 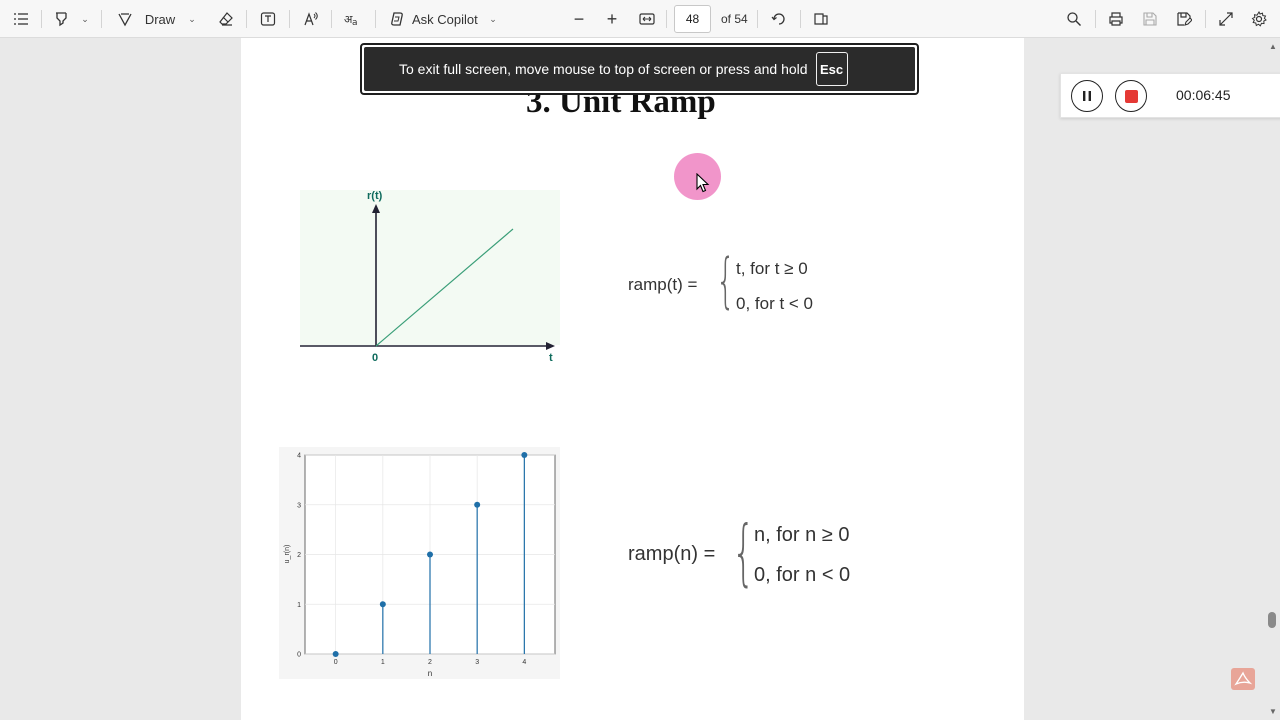 I want to click on scroll-down-icon: ▼, so click(x=1273, y=711).